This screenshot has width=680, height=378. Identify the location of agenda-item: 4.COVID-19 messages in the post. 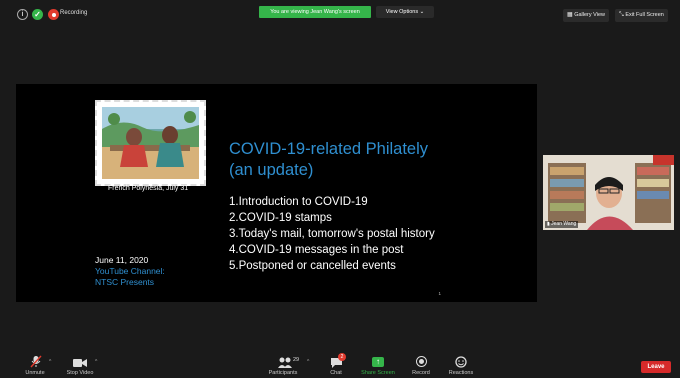
(316, 250).